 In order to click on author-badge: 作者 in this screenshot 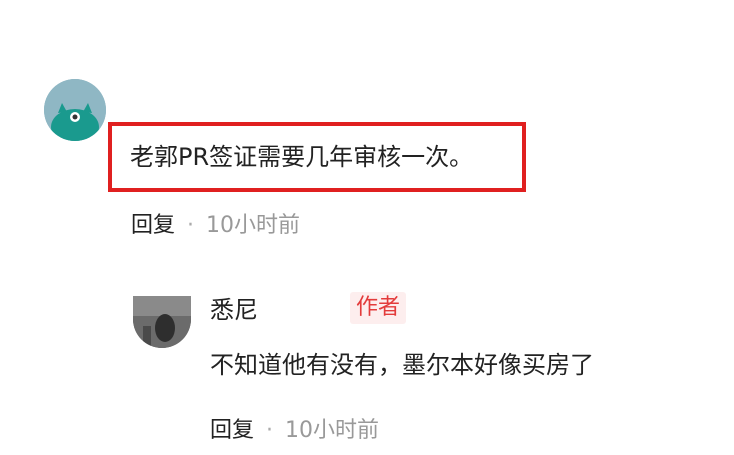, I will do `click(378, 308)`.